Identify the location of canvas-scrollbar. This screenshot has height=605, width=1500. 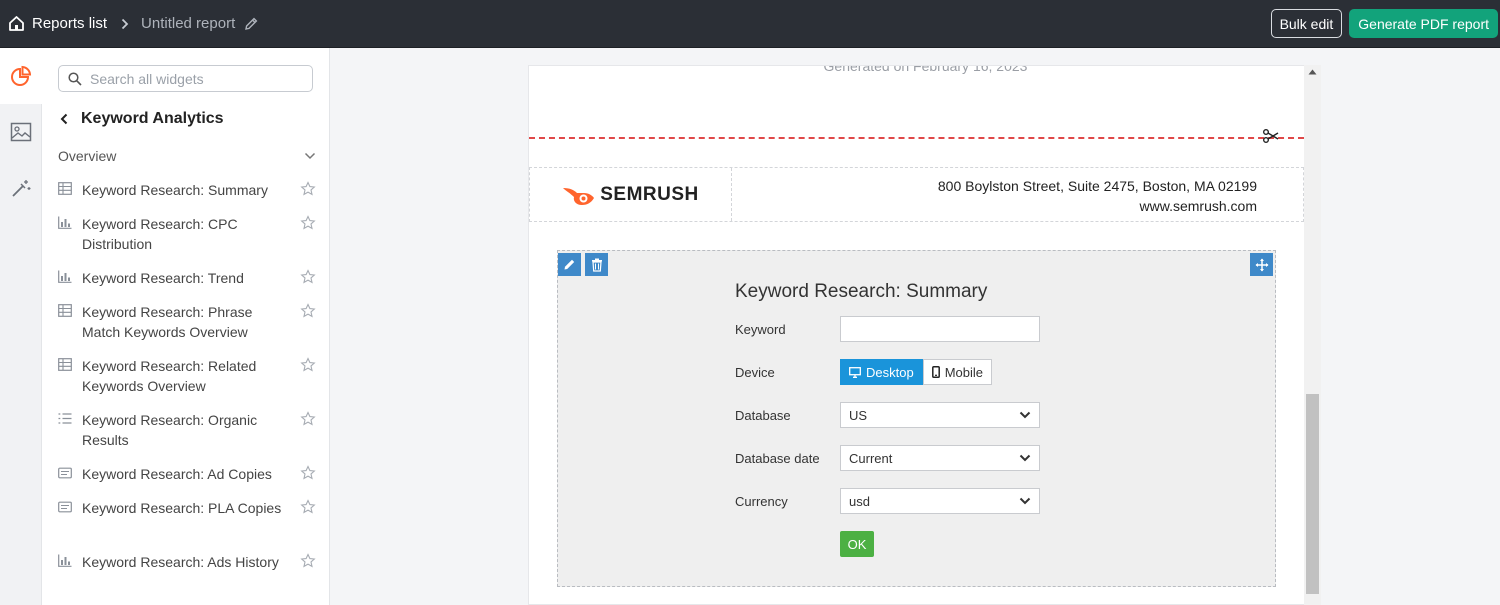
(1312, 335).